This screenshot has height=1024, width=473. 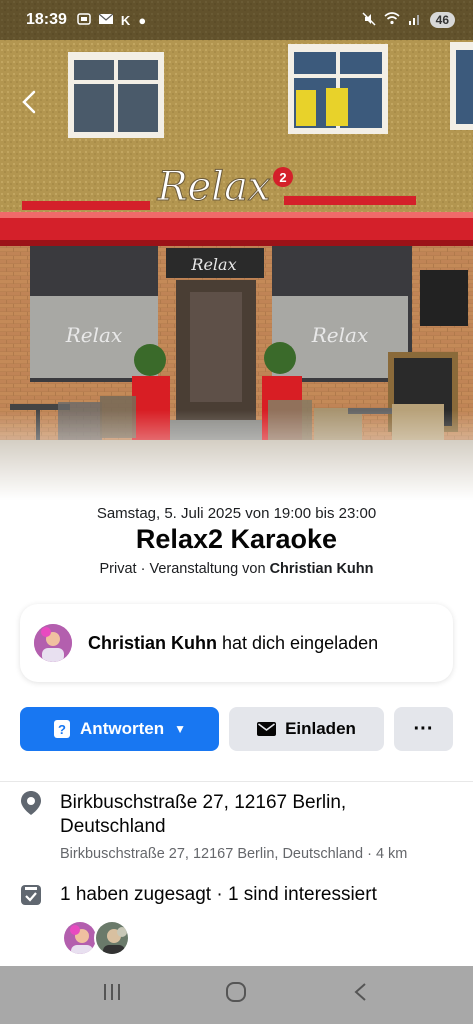 I want to click on more-icon: ···, so click(x=423, y=728).